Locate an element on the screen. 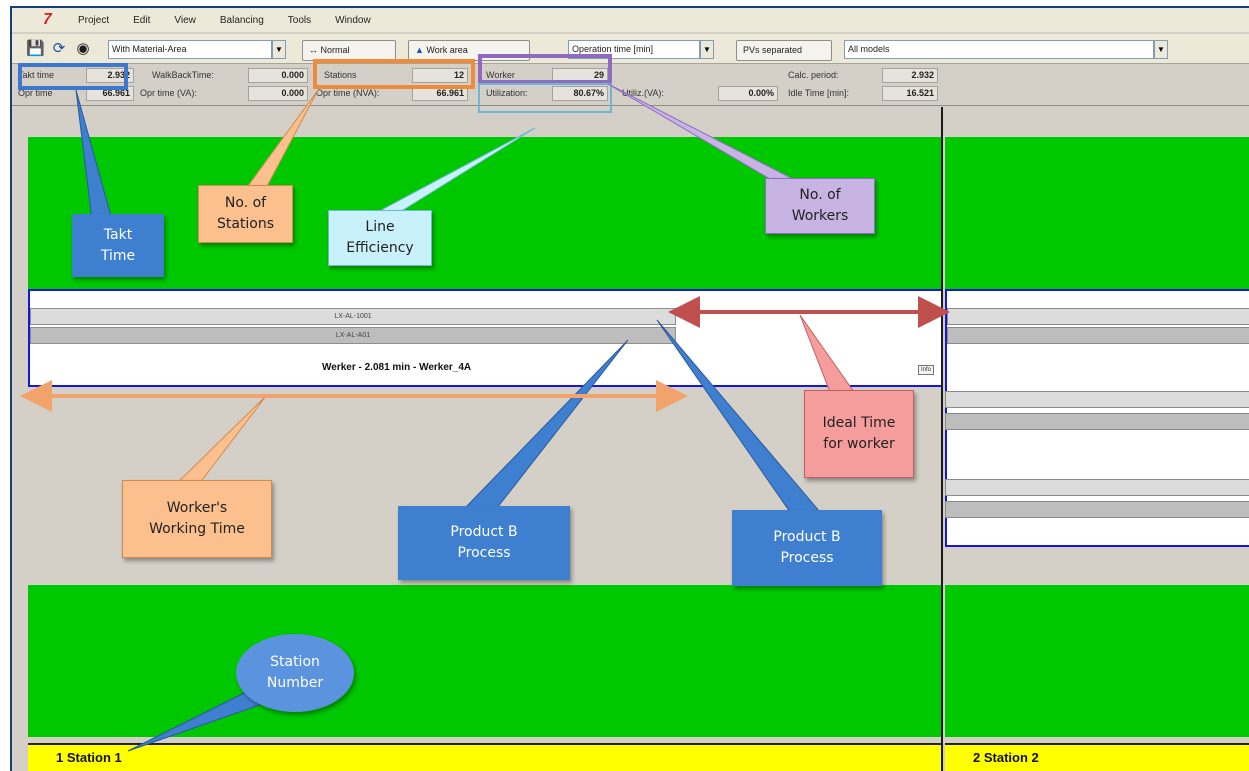 Image resolution: width=1249 pixels, height=771 pixels. walkback-value: 0.000 is located at coordinates (278, 75).